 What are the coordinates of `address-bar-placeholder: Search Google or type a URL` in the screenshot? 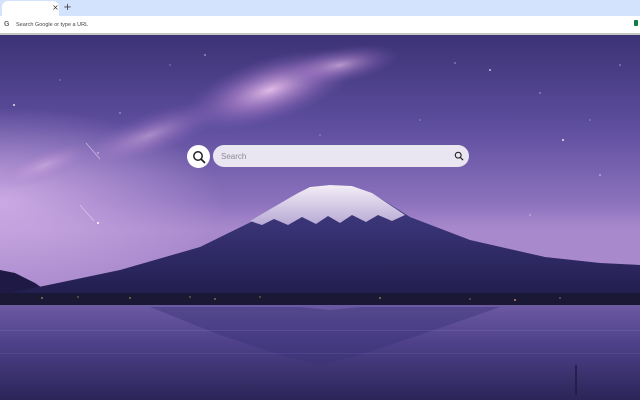 It's located at (52, 24).